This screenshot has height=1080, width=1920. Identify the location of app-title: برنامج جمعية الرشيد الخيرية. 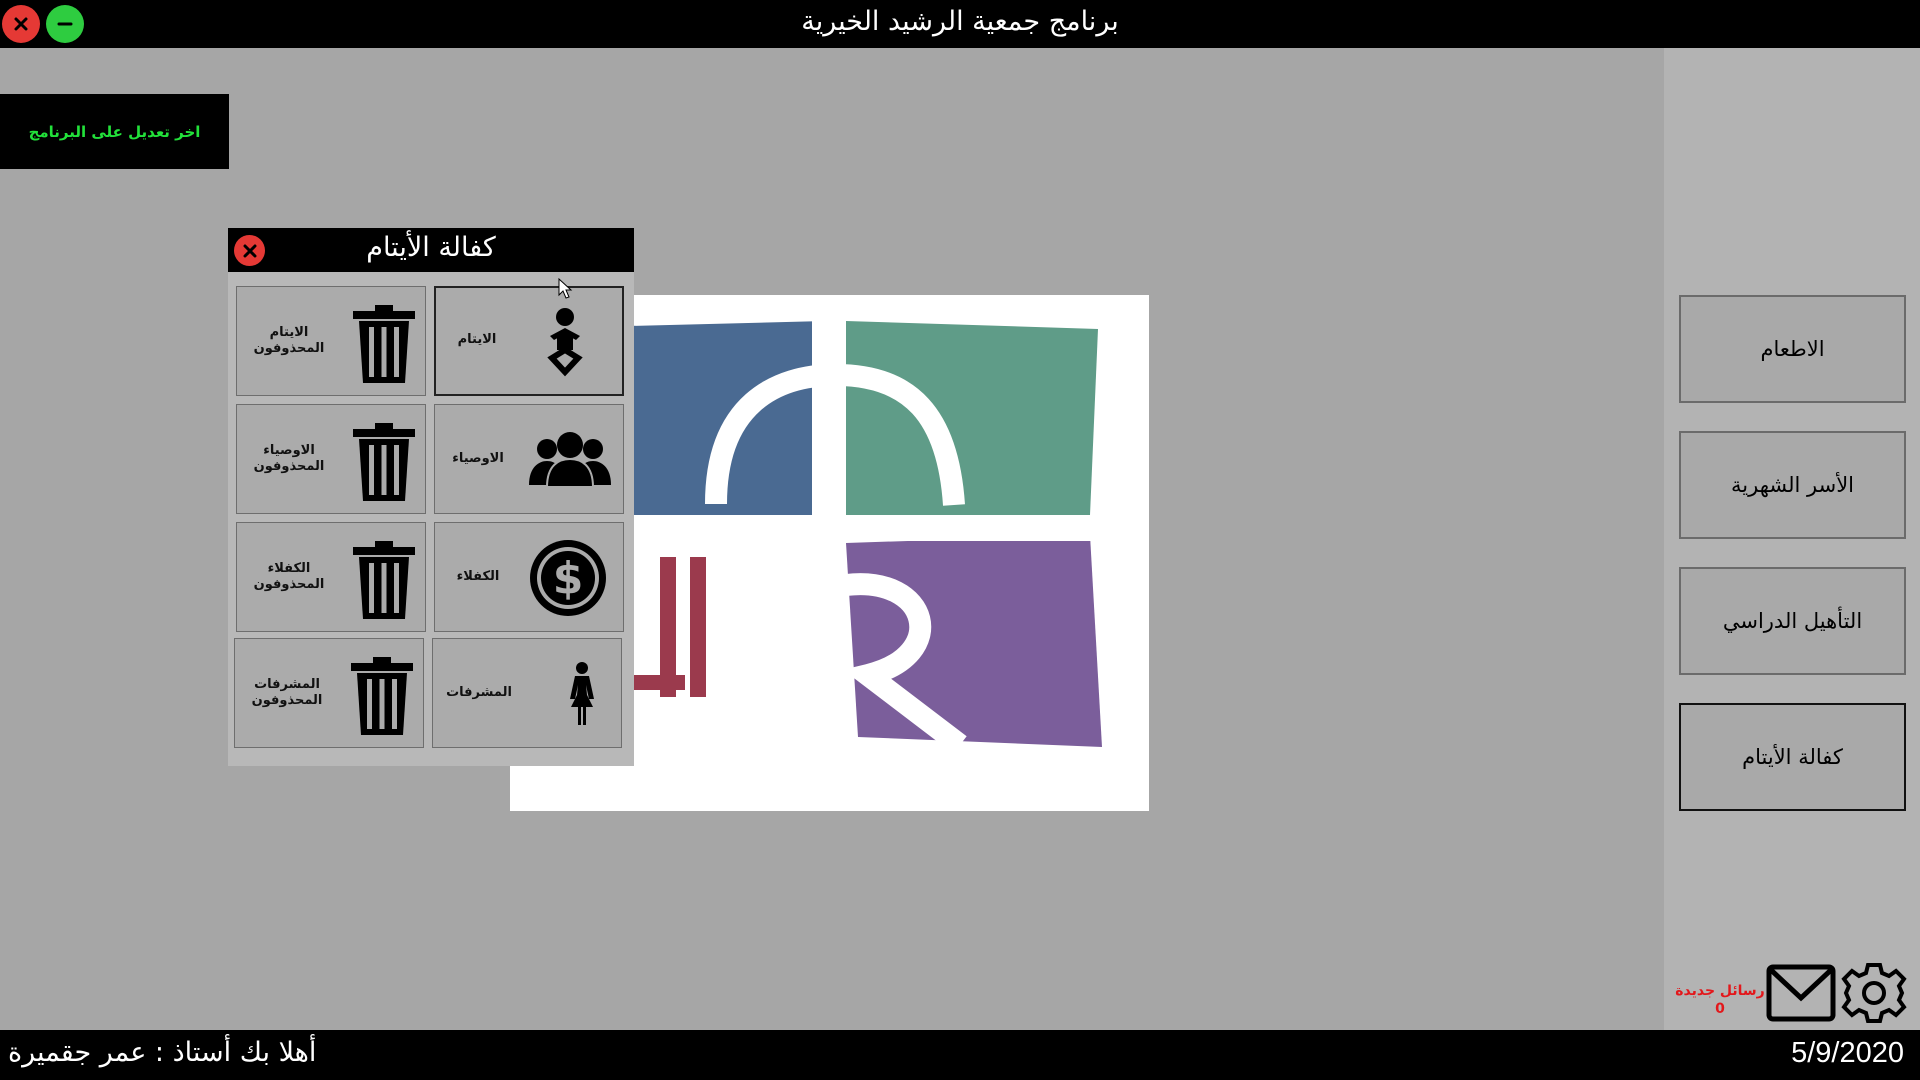
(960, 21).